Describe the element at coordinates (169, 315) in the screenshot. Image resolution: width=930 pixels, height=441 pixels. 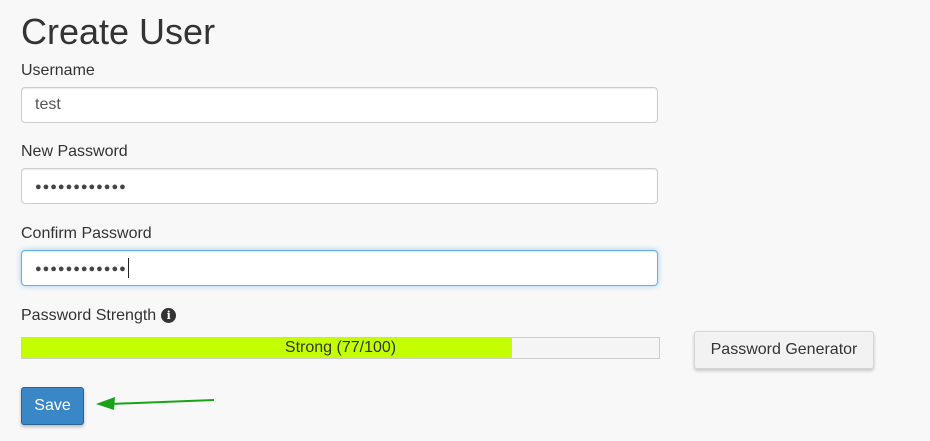
I see `info-icon: i` at that location.